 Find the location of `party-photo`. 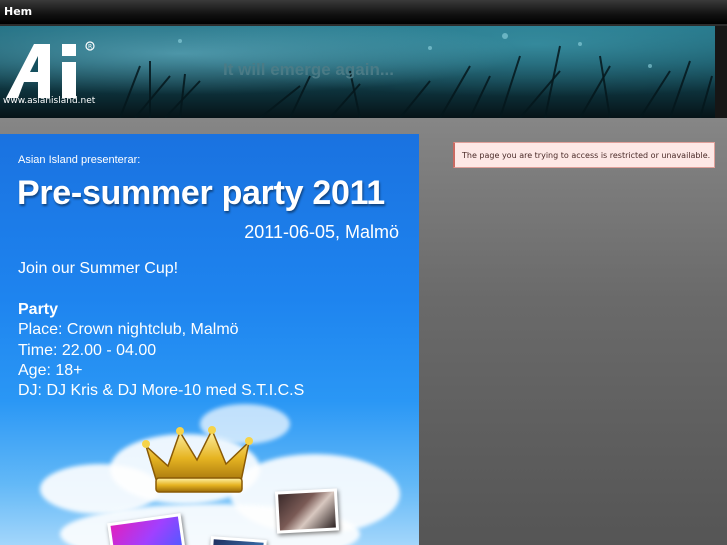

party-photo is located at coordinates (307, 511).